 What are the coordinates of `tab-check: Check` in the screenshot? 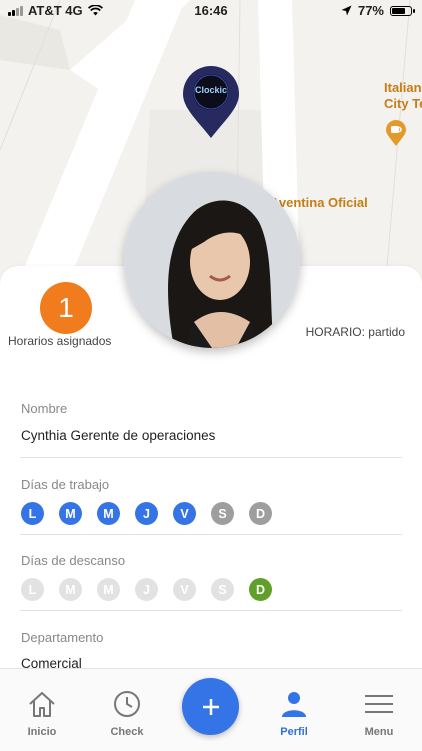 It's located at (127, 710).